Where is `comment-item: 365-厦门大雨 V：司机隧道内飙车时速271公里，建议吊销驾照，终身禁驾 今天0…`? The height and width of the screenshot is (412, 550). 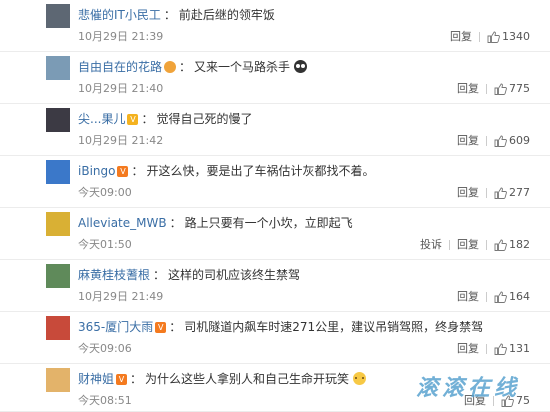
comment-item: 365-厦门大雨 V：司机隧道内飙车时速271公里，建议吊销驾照，终身禁驾 今天0… is located at coordinates (275, 338).